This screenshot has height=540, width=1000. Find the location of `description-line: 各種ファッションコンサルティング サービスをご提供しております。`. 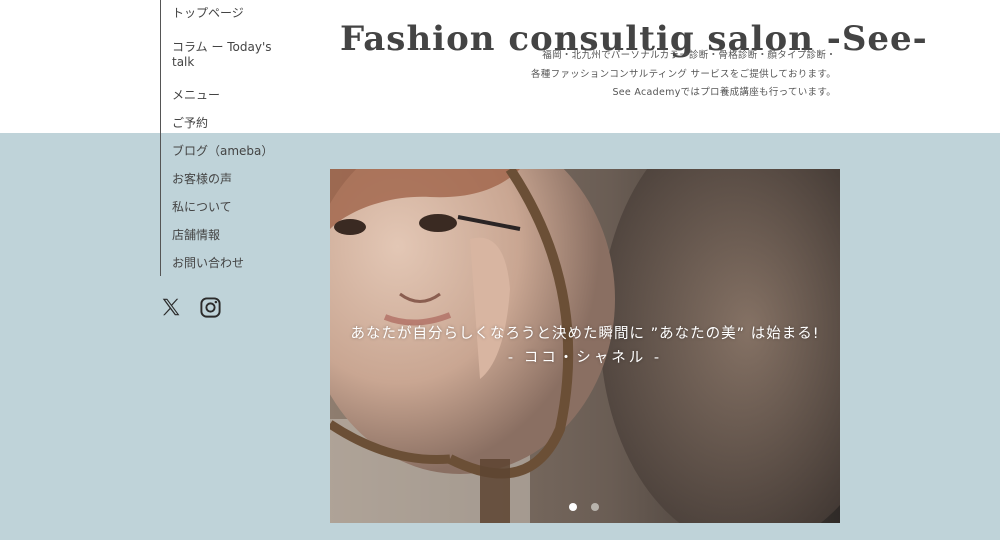

description-line: 各種ファッションコンサルティング サービスをご提供しております。 is located at coordinates (683, 74).